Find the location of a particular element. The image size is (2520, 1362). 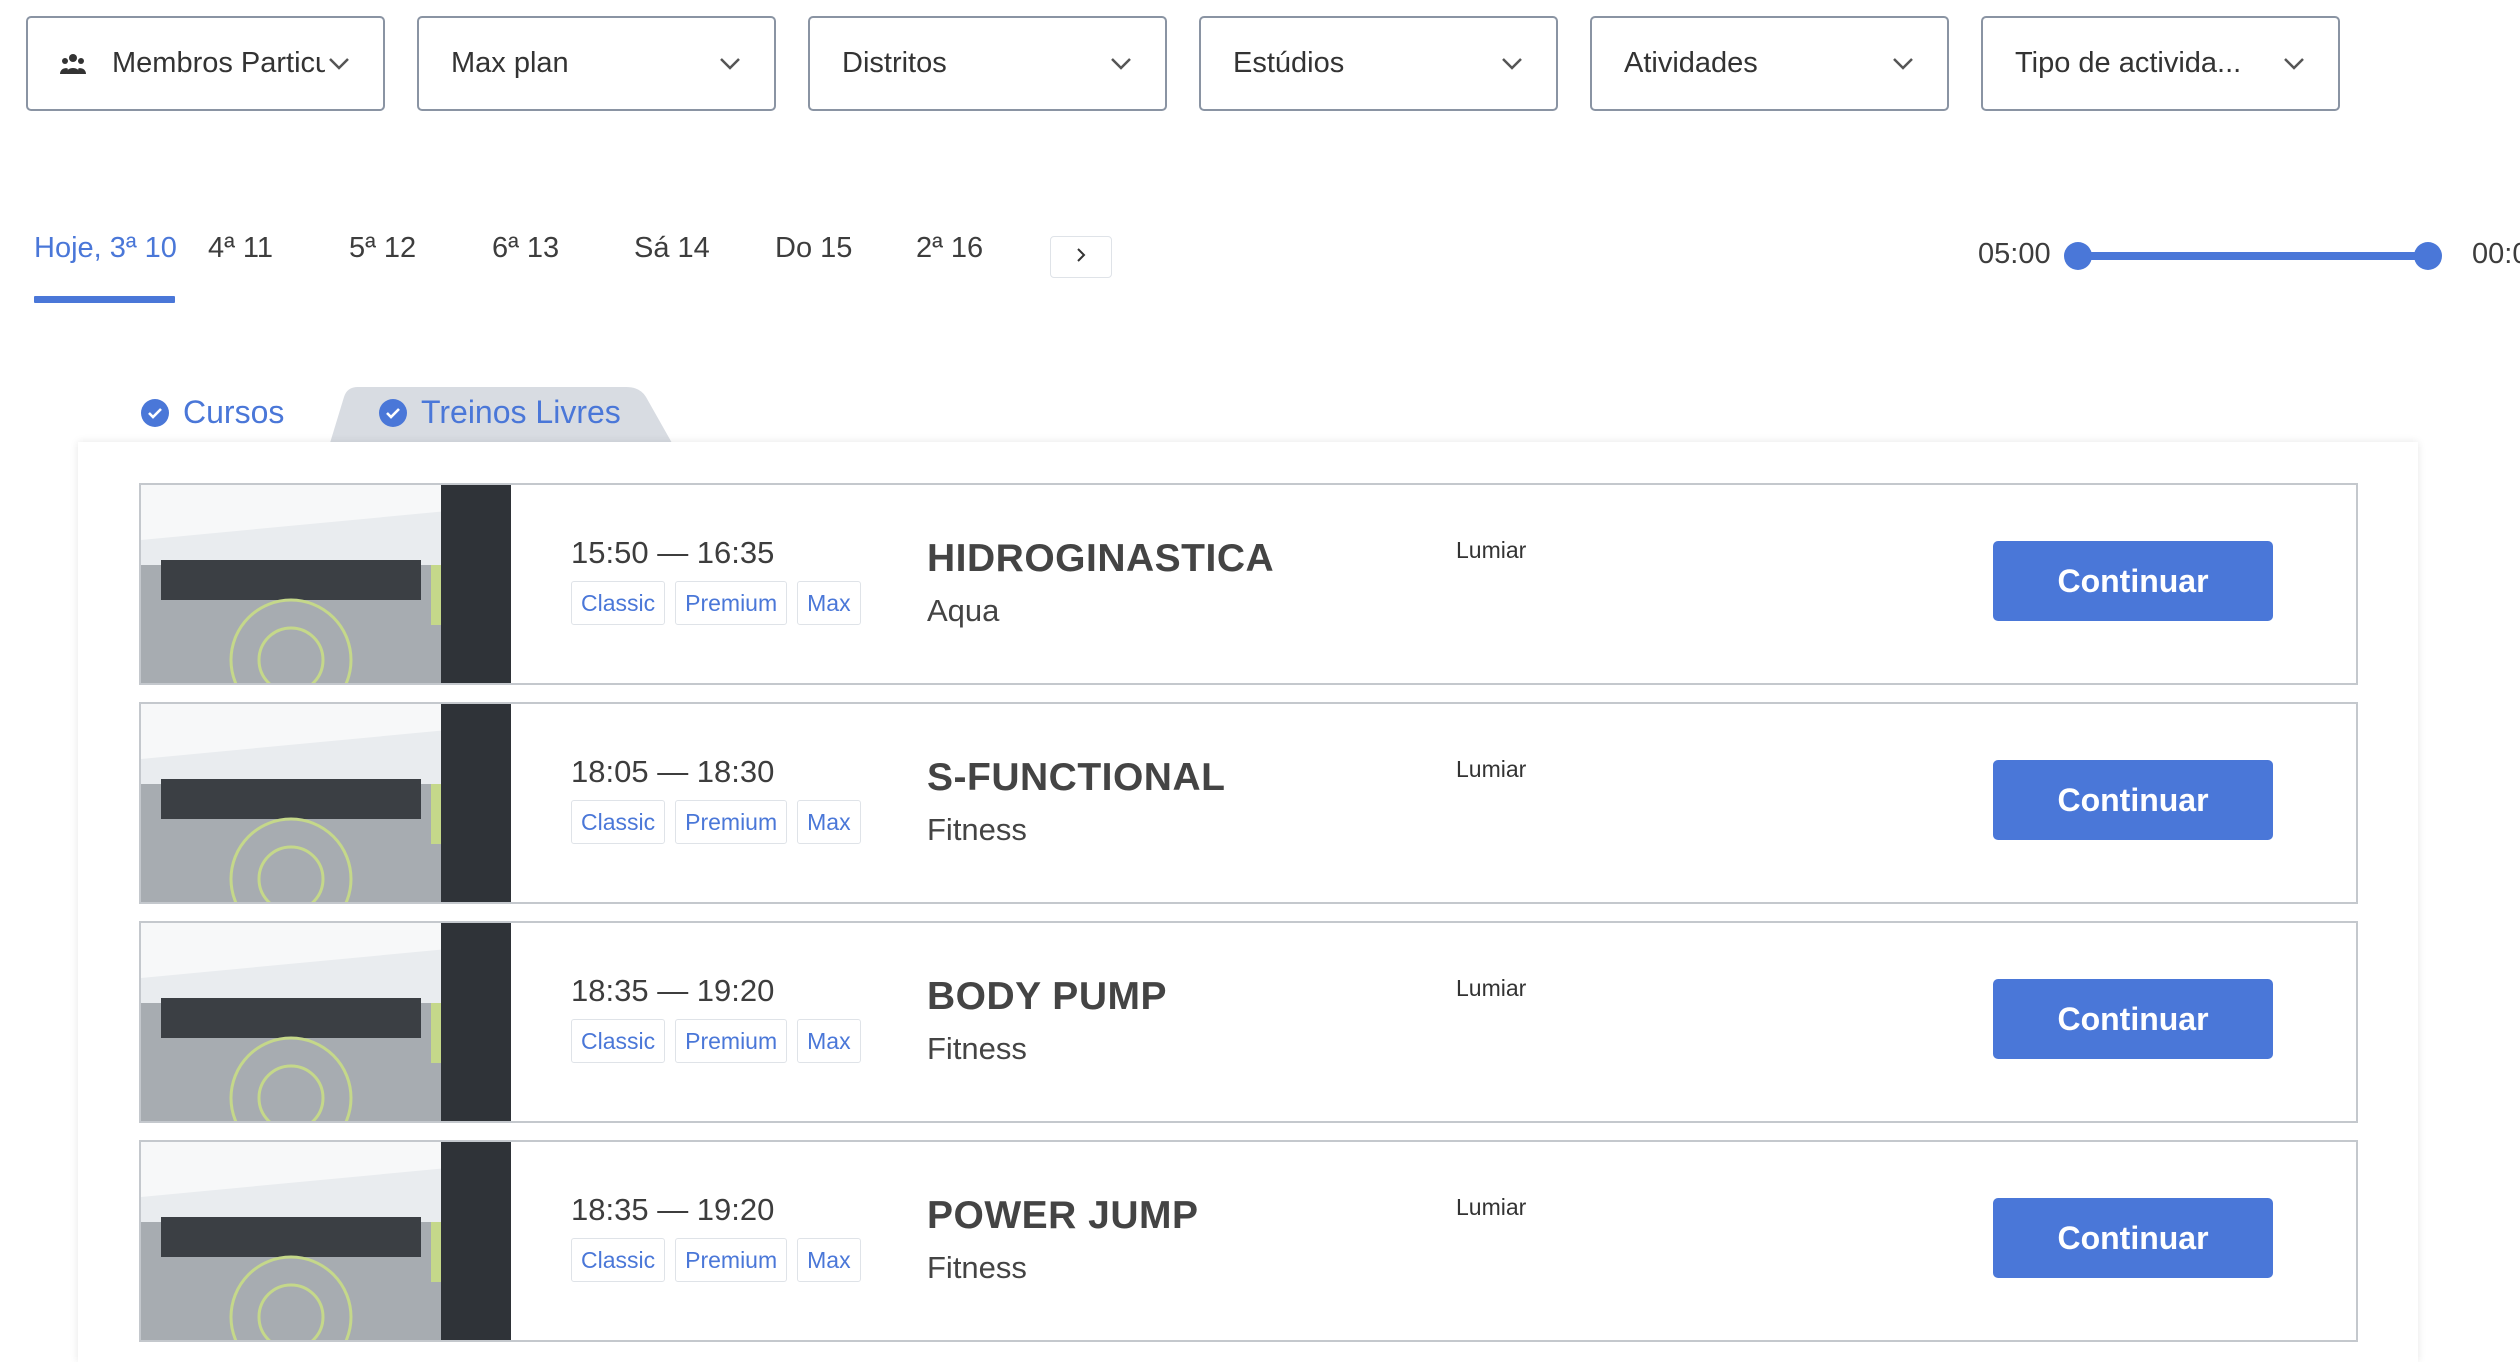

chevron-right-icon is located at coordinates (1081, 257).